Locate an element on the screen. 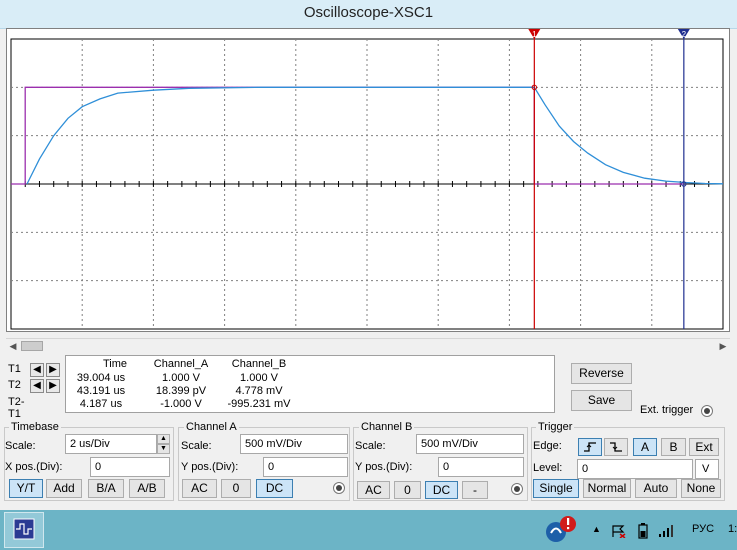 This screenshot has height=550, width=737. clock: 1: is located at coordinates (732, 529).